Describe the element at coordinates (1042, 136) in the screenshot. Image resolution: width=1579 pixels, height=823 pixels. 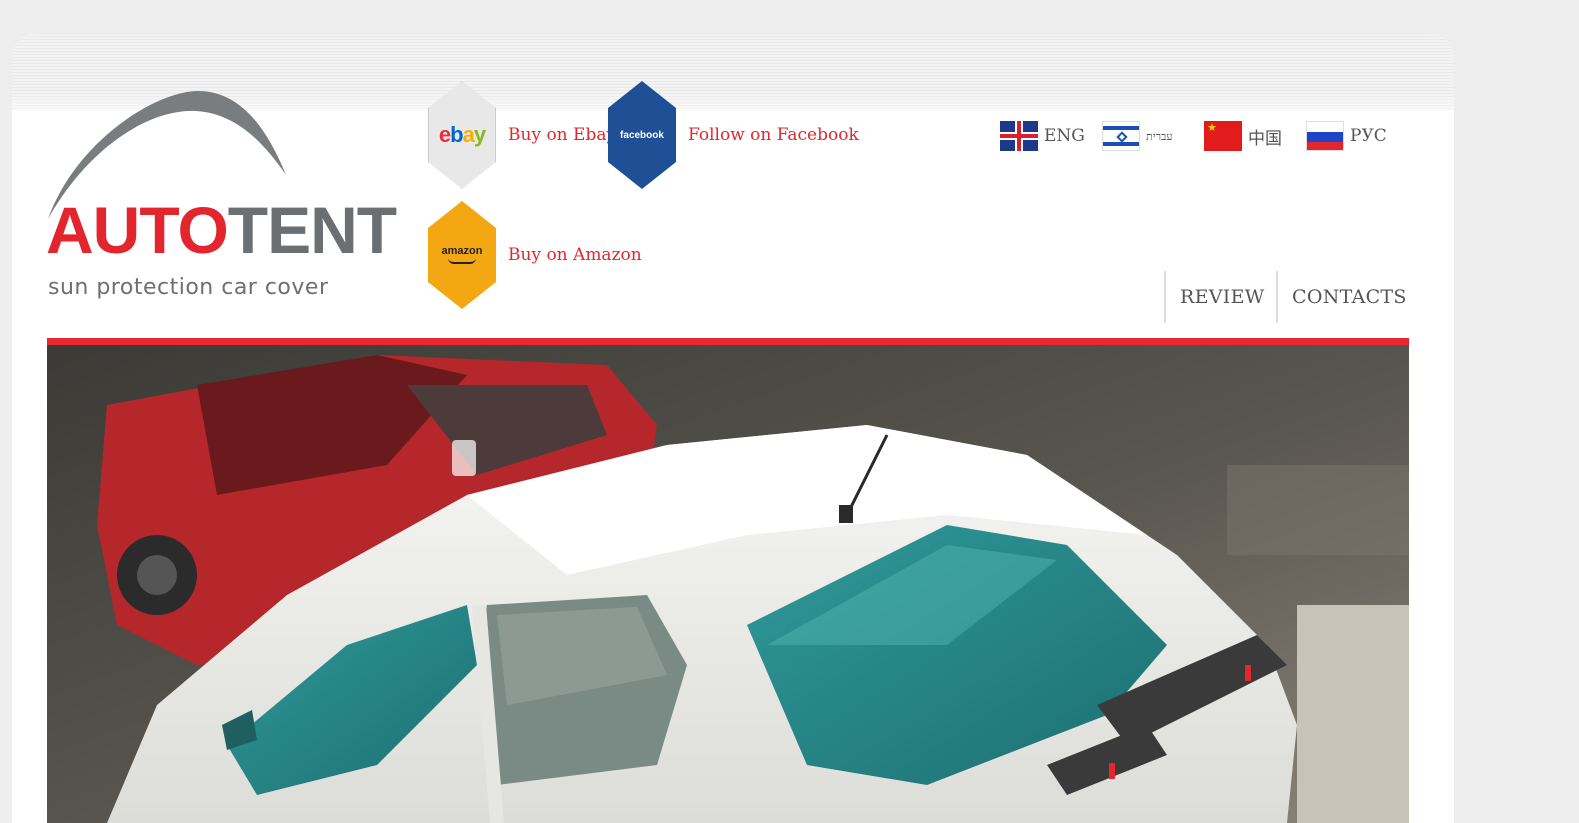
I see `lang-eng-link: ENG` at that location.